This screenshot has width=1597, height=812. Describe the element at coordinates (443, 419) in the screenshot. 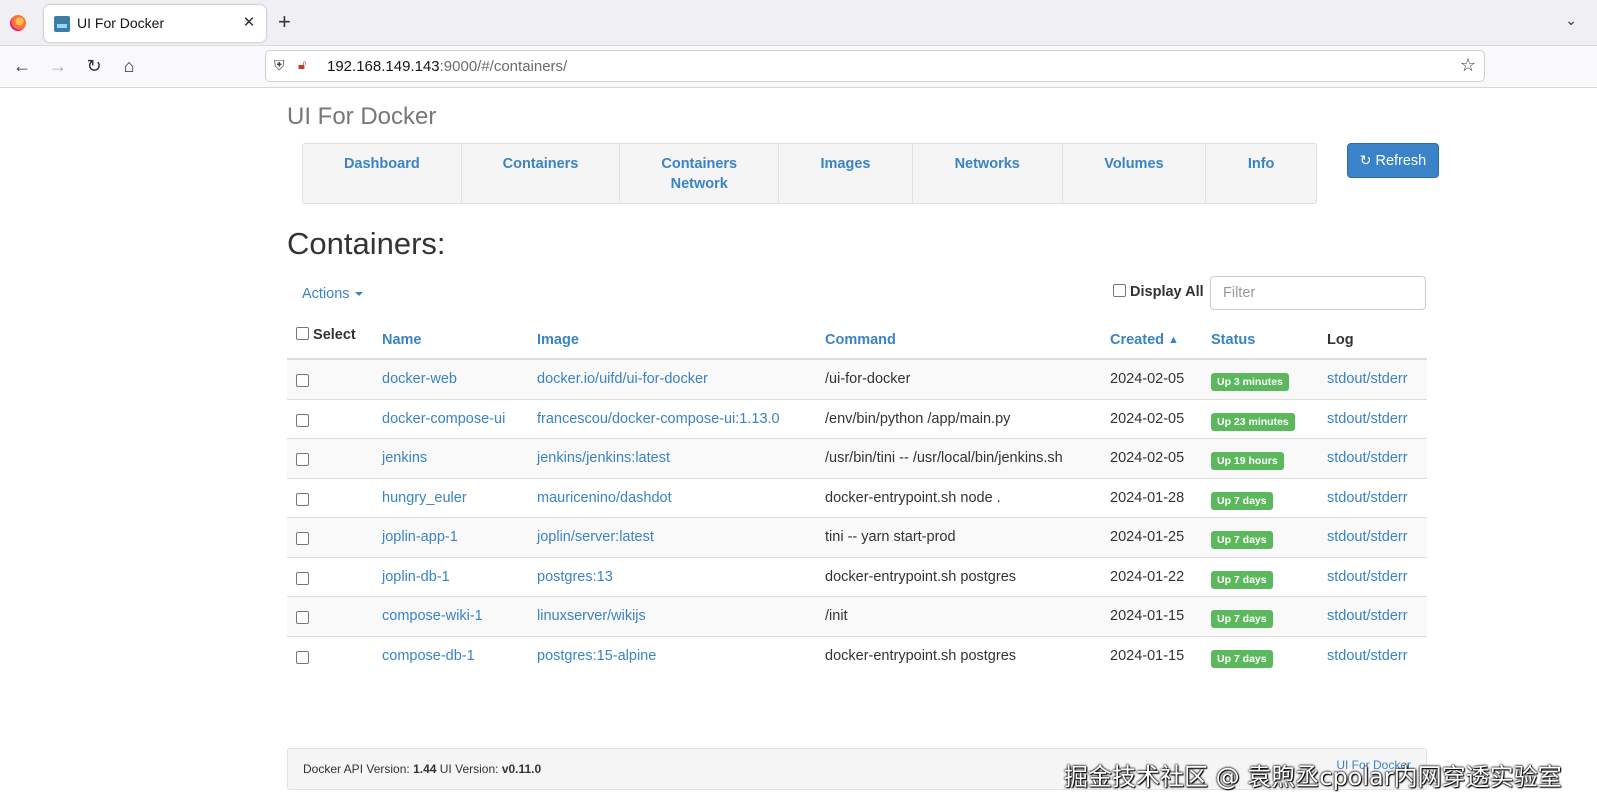

I see `container-name-link: docker-compose-ui` at that location.